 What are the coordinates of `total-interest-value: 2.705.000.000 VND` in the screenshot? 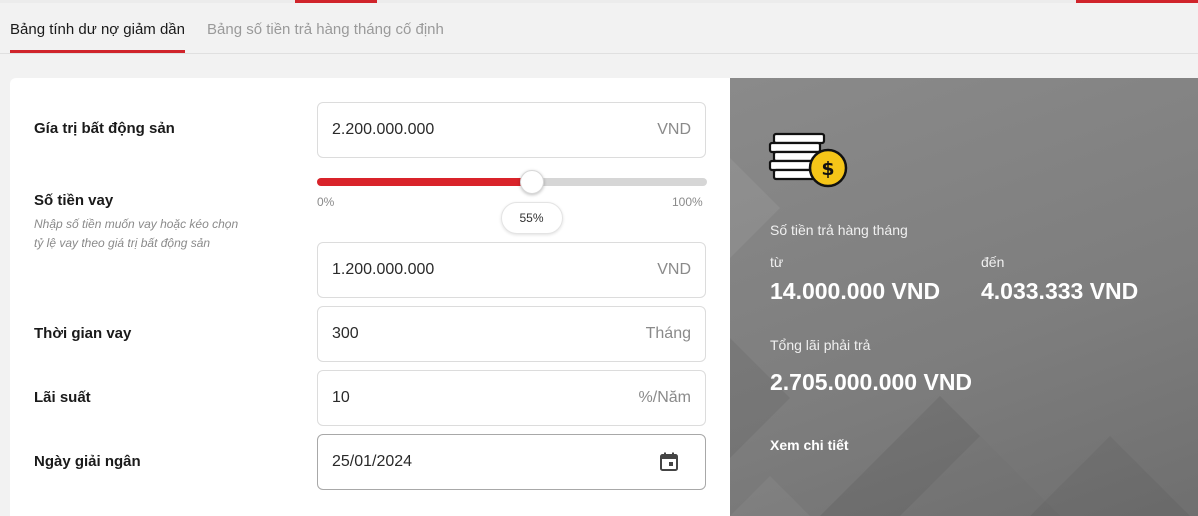 It's located at (871, 382).